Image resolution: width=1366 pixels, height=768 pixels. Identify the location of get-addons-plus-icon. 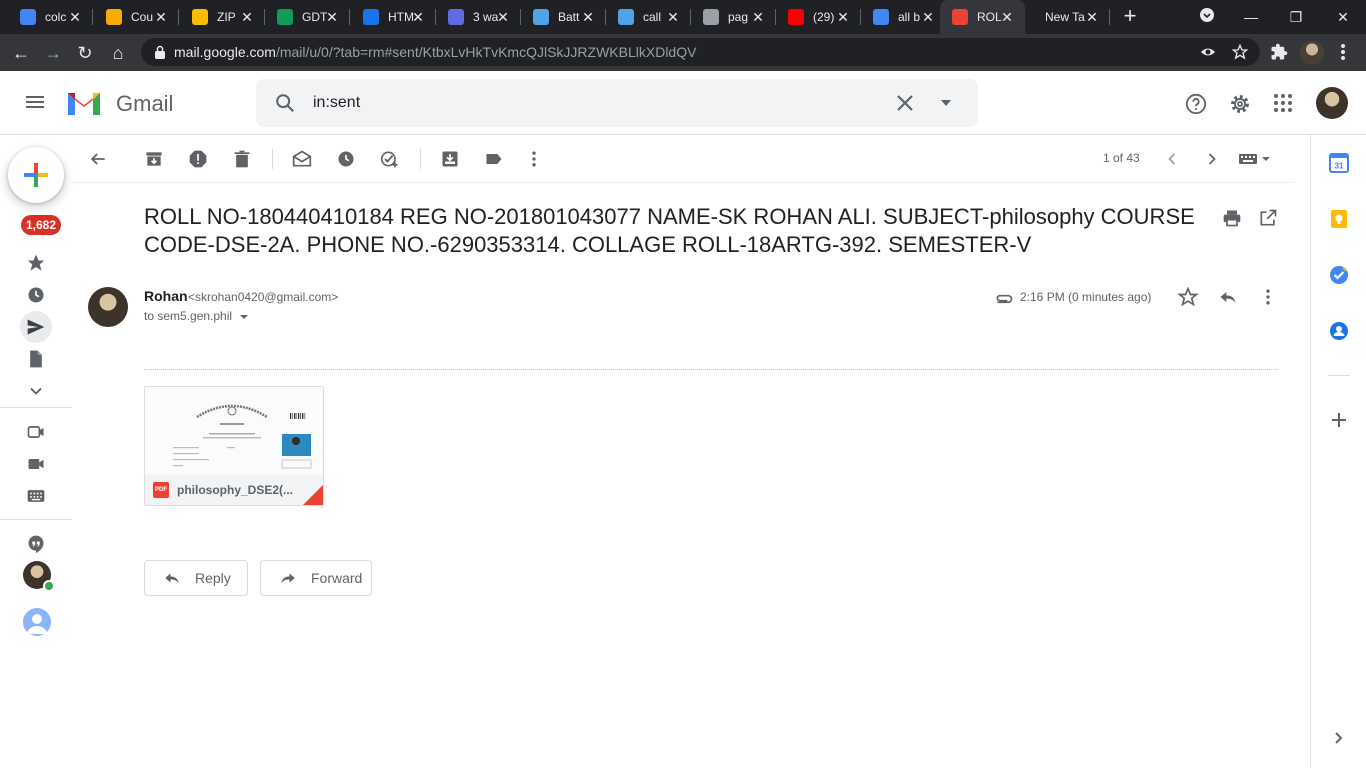
(1339, 420).